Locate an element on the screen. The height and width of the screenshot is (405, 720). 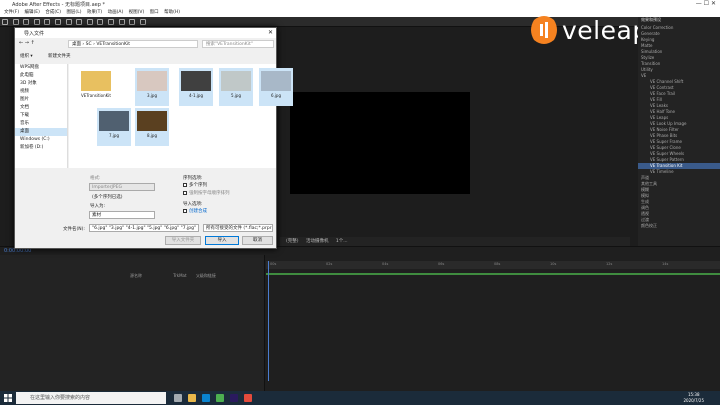
nav-item: 视频 is located at coordinates (41, 92).